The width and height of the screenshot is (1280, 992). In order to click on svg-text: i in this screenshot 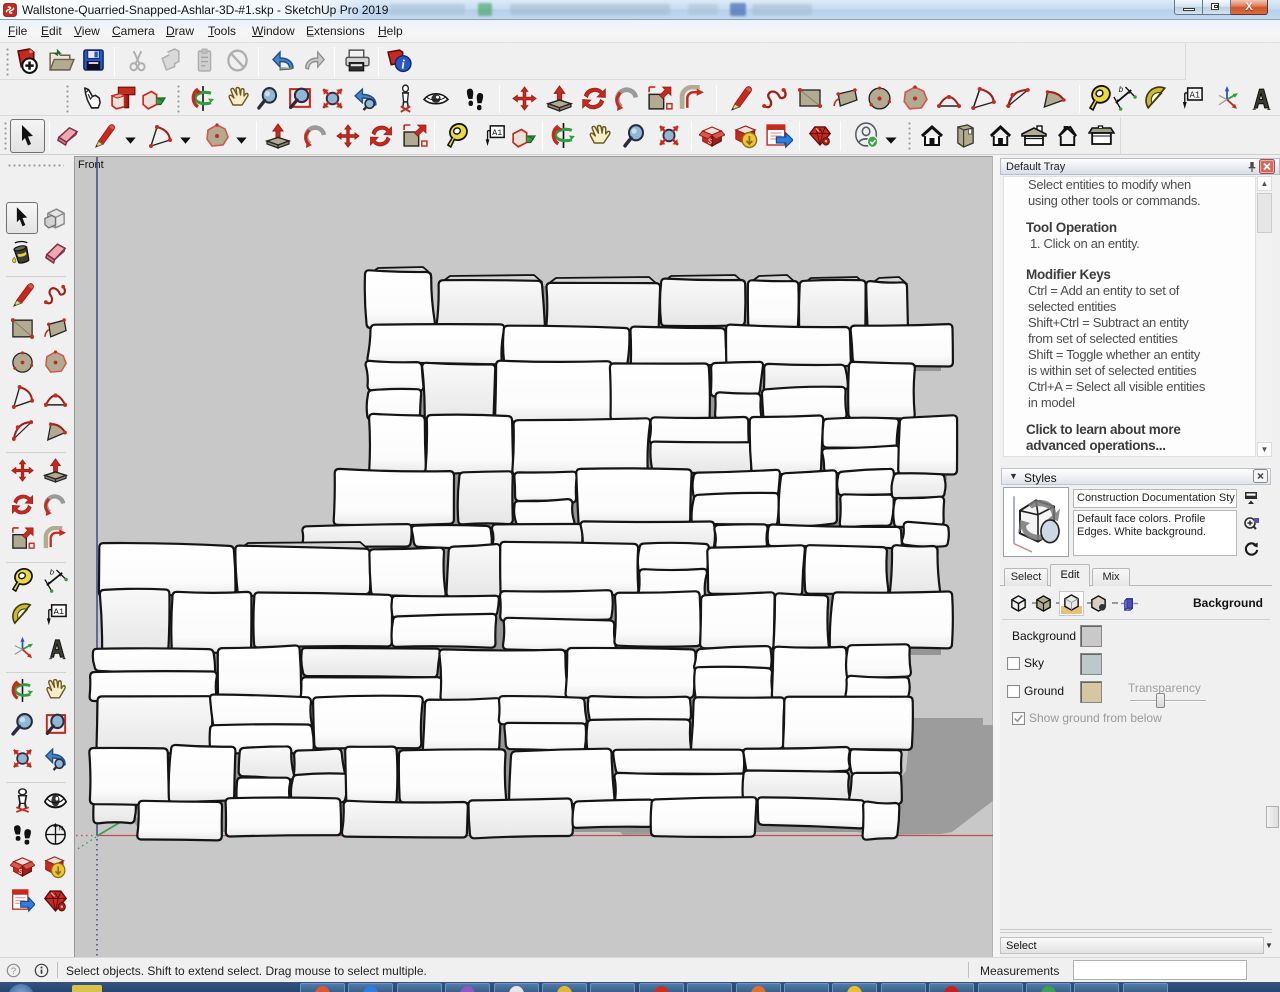, I will do `click(403, 64)`.